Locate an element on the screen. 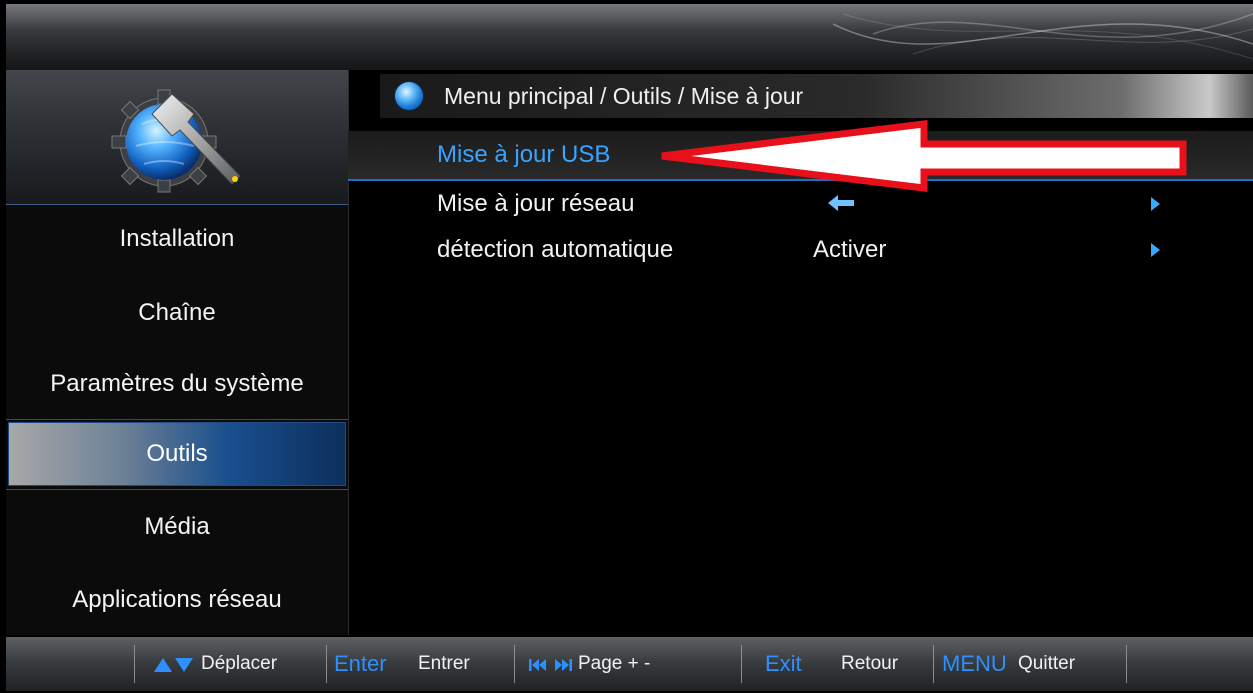 The image size is (1253, 693). up-down-arrows-icon is located at coordinates (173, 665).